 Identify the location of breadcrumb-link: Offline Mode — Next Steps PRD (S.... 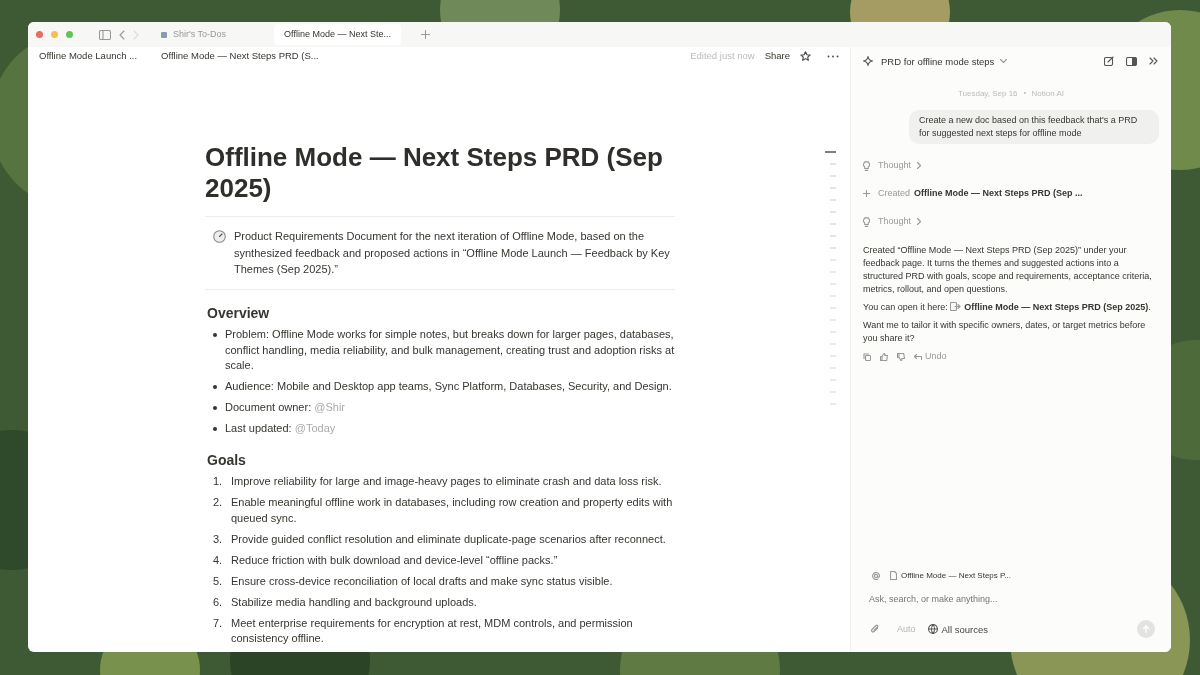
(240, 56).